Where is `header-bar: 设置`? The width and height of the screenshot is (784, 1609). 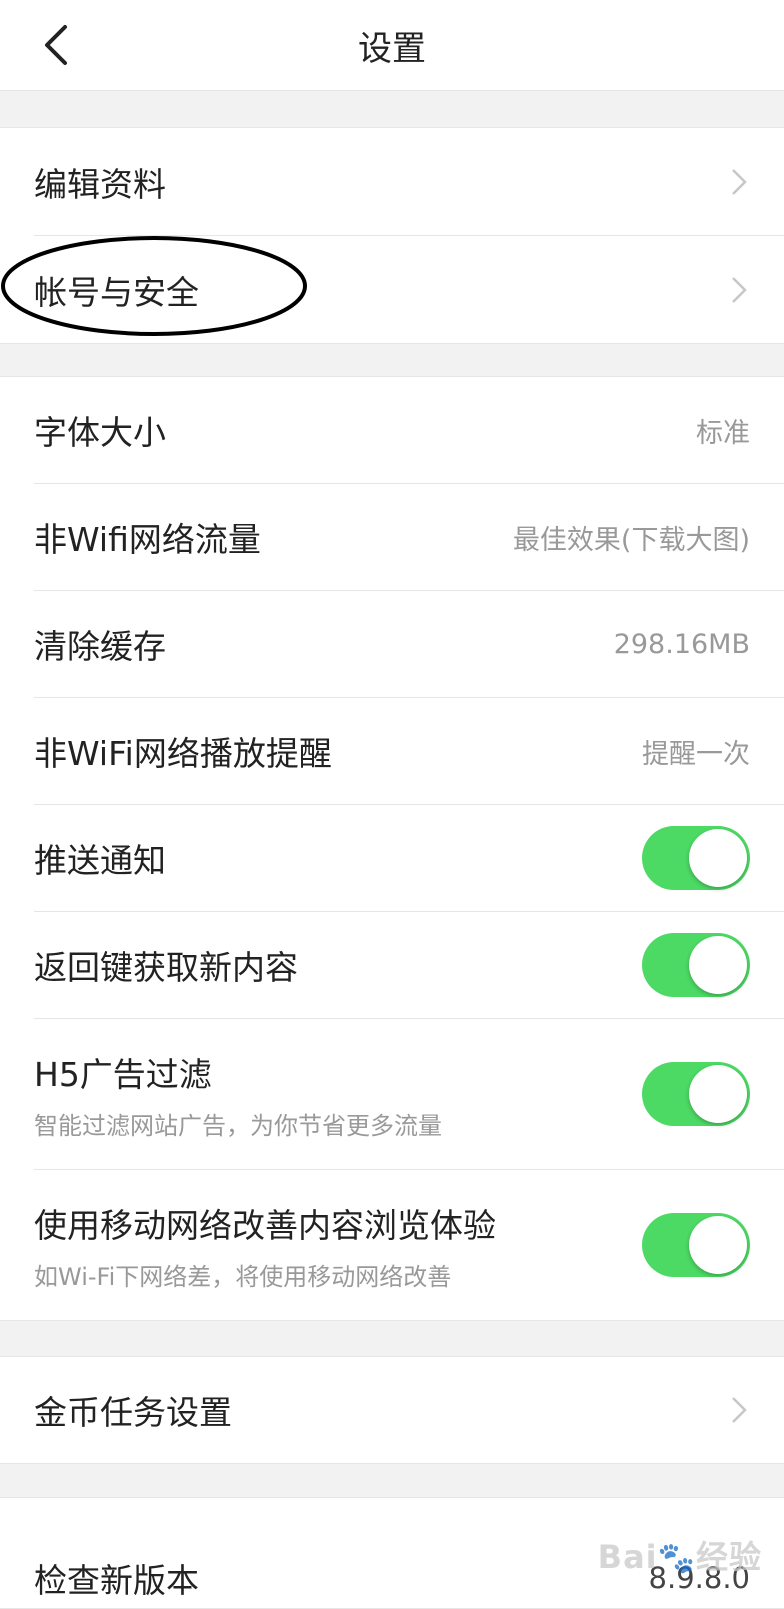
header-bar: 设置 is located at coordinates (392, 45).